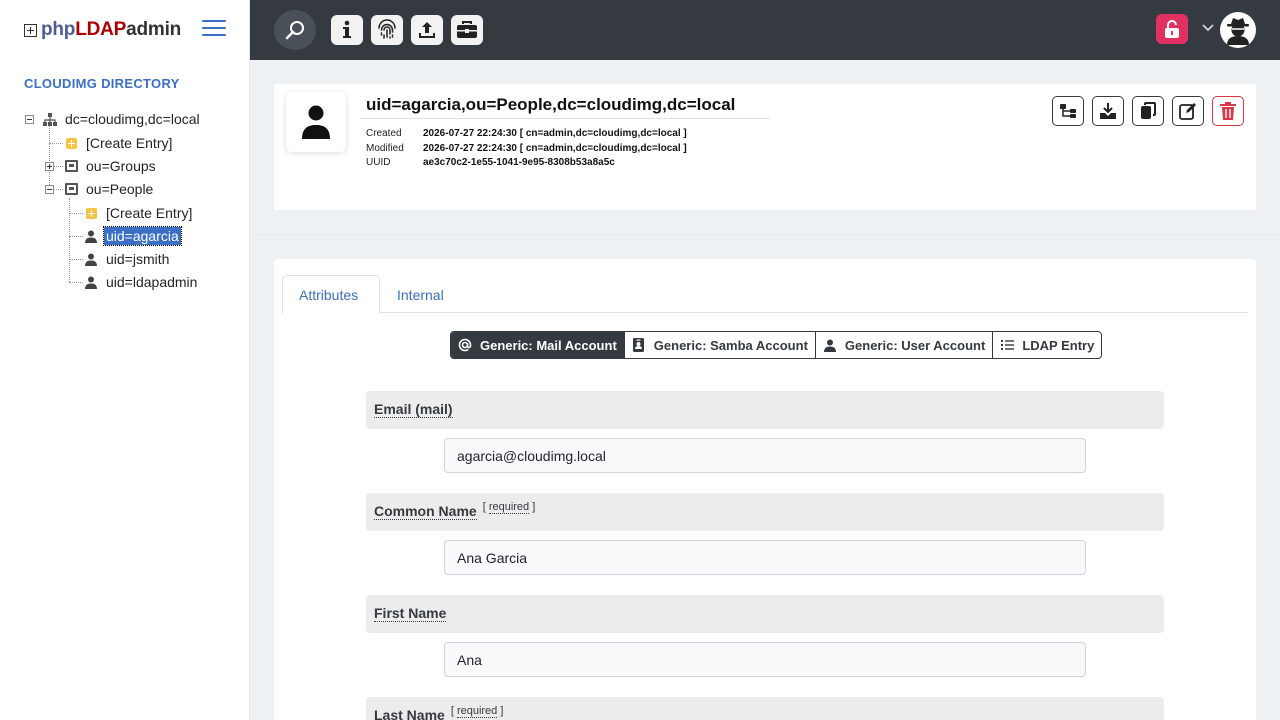  I want to click on meta-label: UUID, so click(378, 162).